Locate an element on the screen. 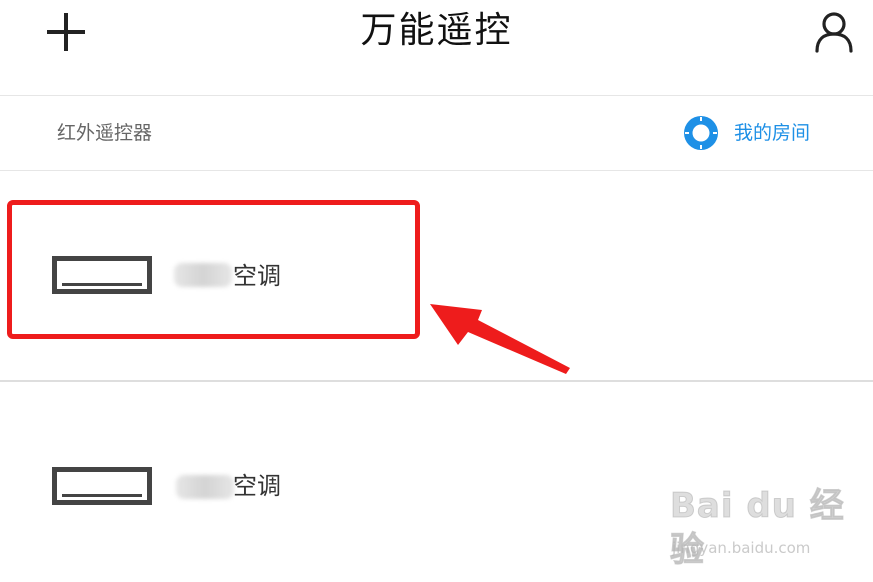  my-room-label: 我的房间 is located at coordinates (772, 133).